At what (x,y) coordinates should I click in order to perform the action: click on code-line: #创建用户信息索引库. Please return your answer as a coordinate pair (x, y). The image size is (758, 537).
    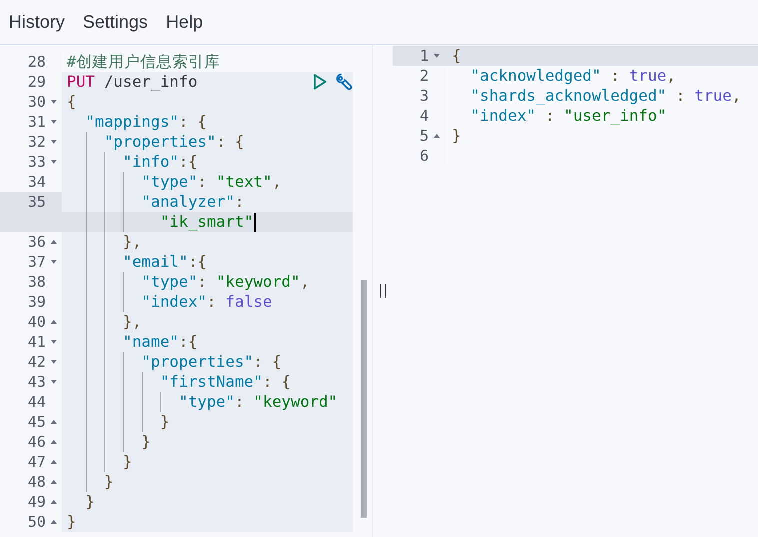
    Looking at the image, I should click on (143, 62).